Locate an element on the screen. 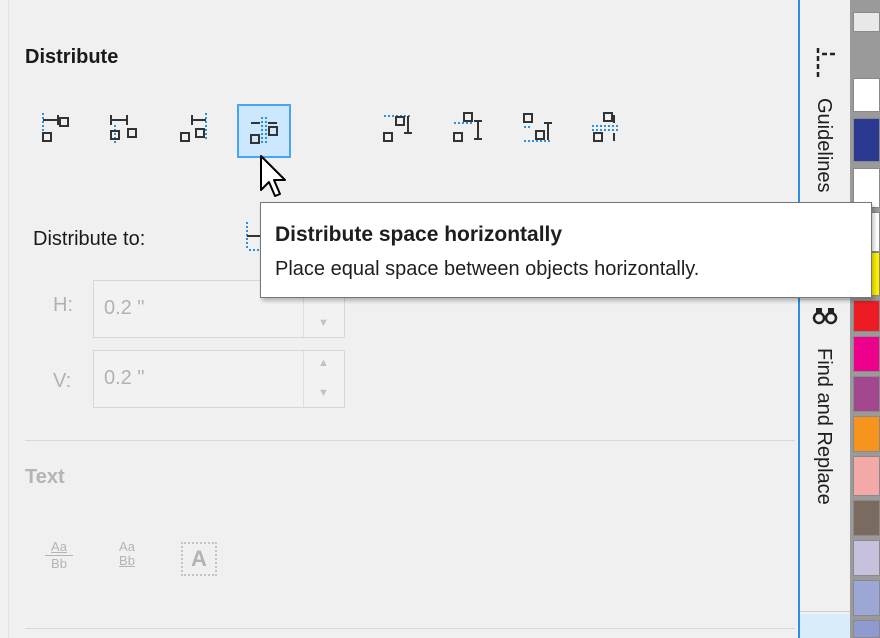  distribute-space-v-icon is located at coordinates (606, 127).